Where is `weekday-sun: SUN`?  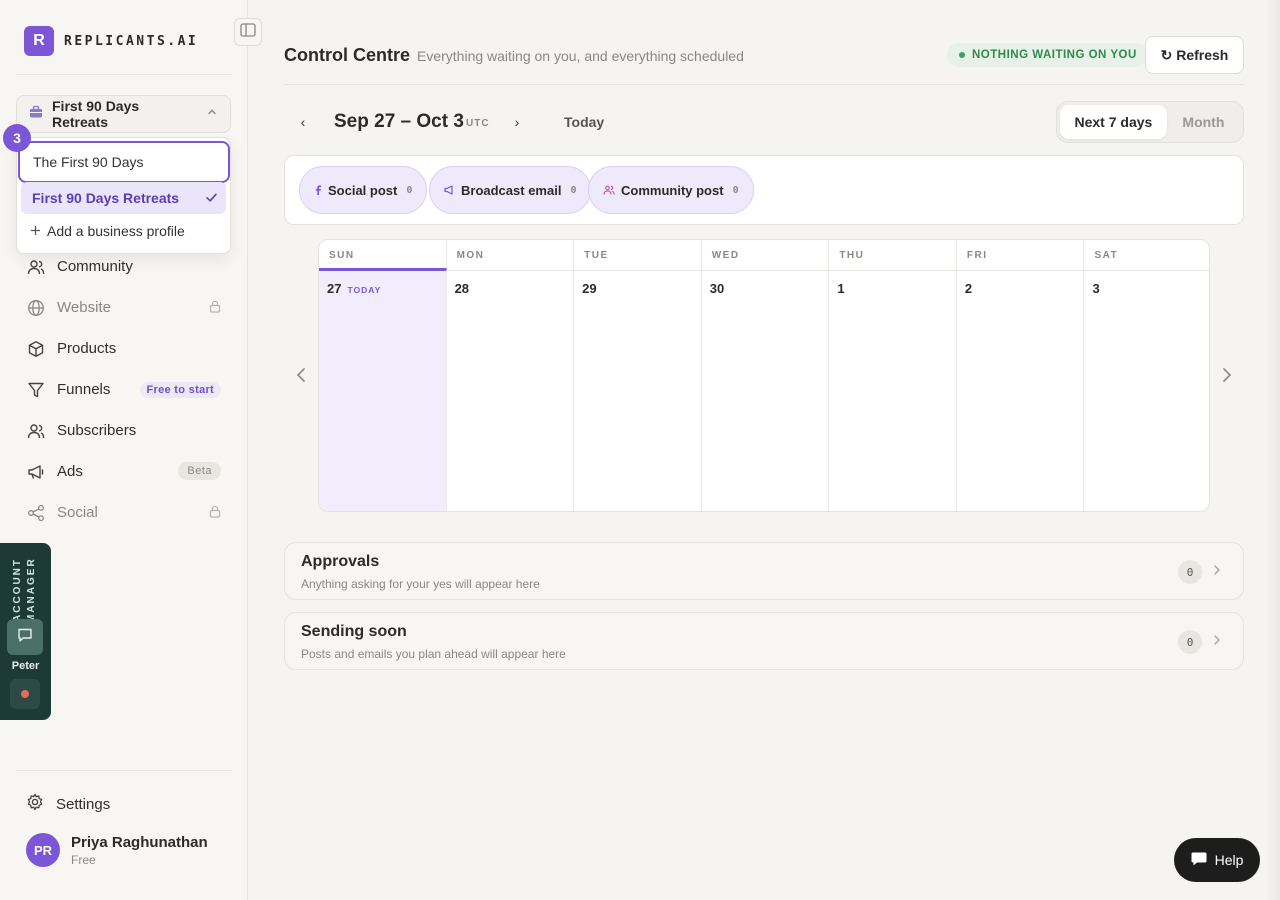
weekday-sun: SUN is located at coordinates (383, 255).